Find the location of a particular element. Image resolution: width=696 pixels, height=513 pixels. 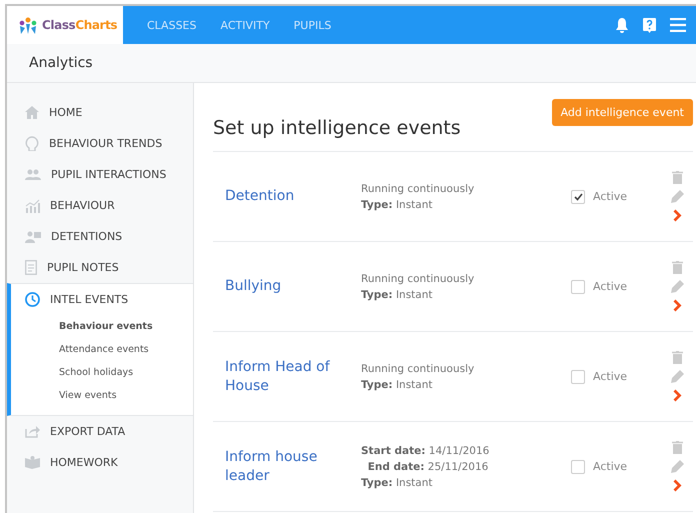

logo-text: ClassCharts is located at coordinates (80, 25).